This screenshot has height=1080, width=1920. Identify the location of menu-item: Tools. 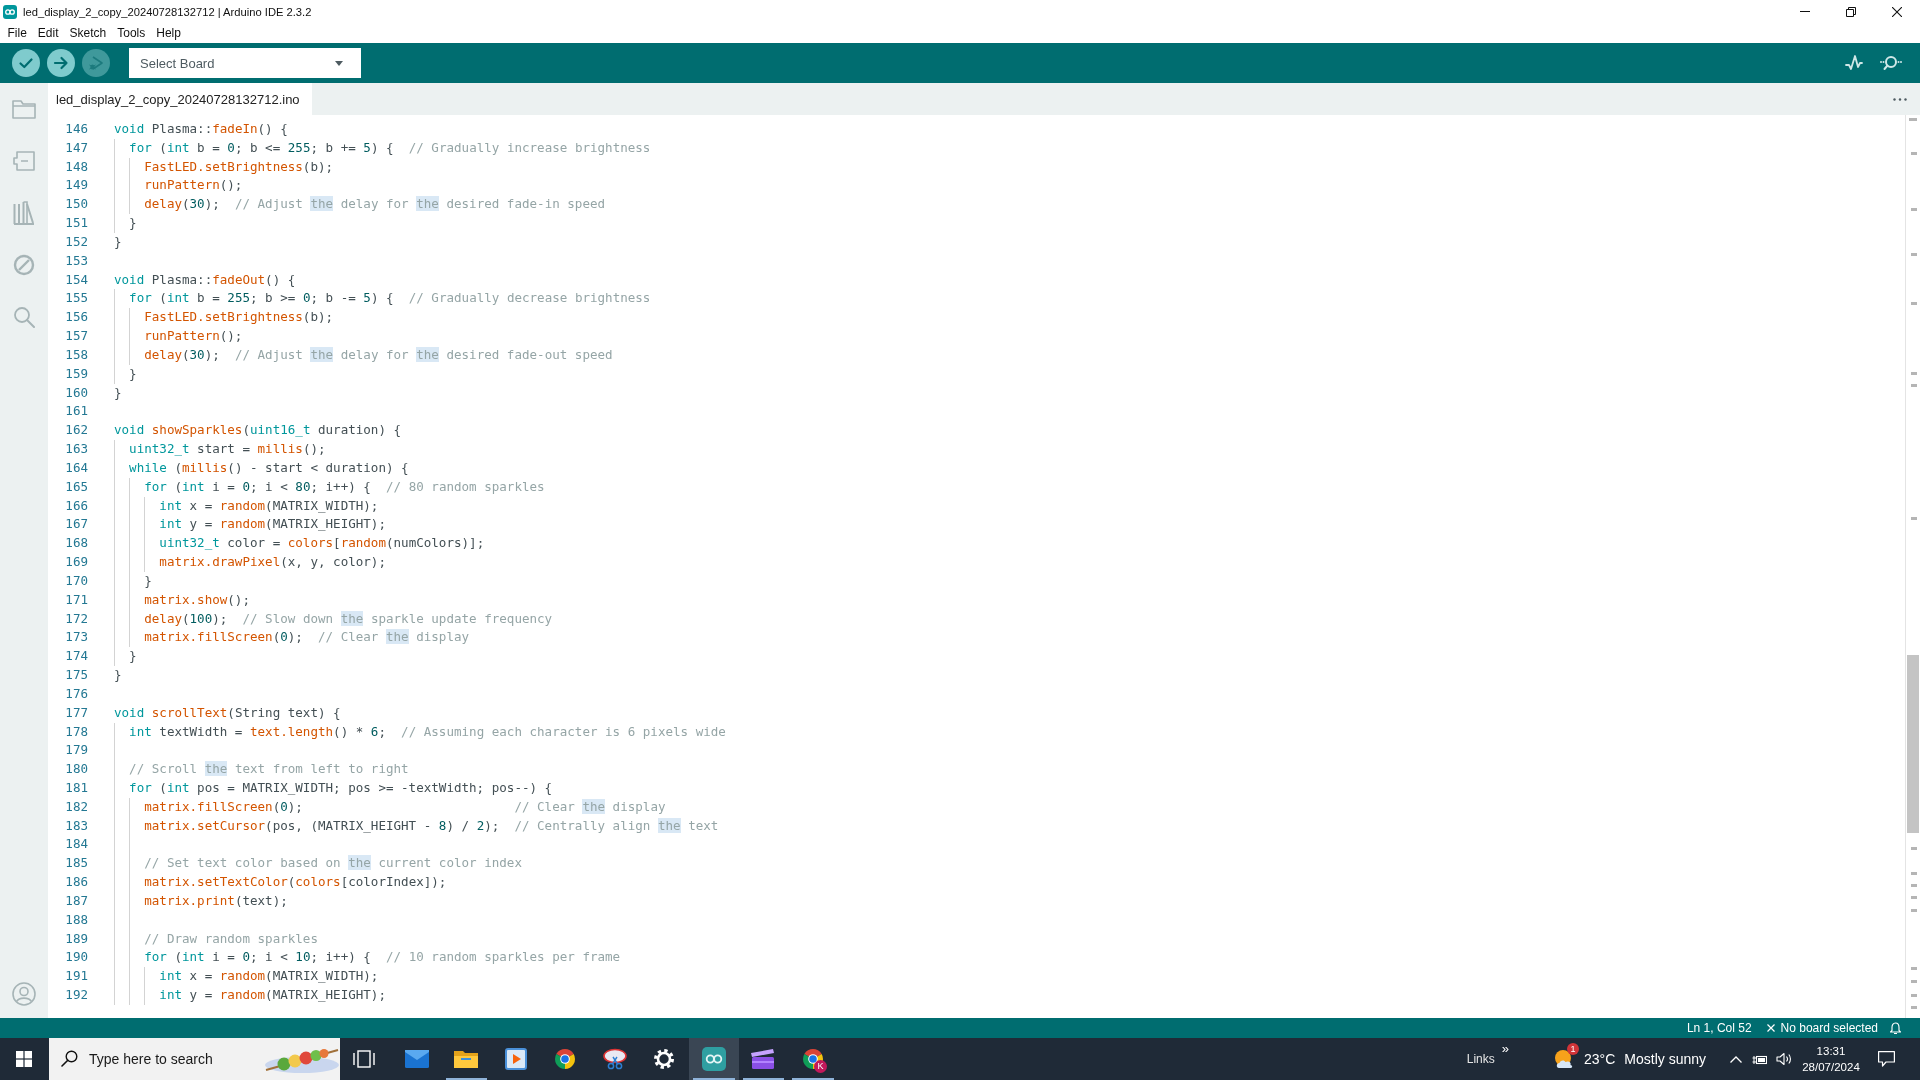
(131, 33).